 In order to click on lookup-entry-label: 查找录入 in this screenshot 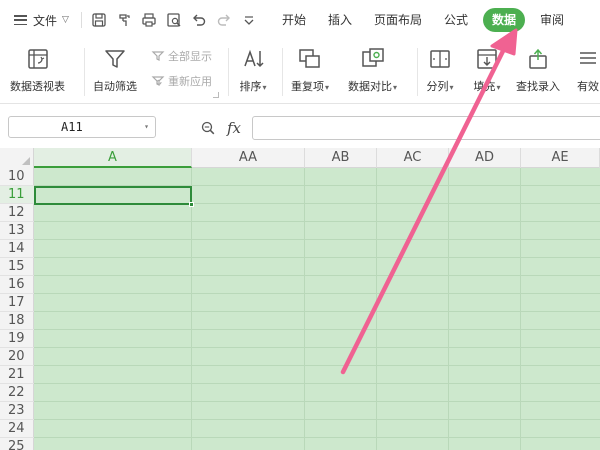, I will do `click(538, 86)`.